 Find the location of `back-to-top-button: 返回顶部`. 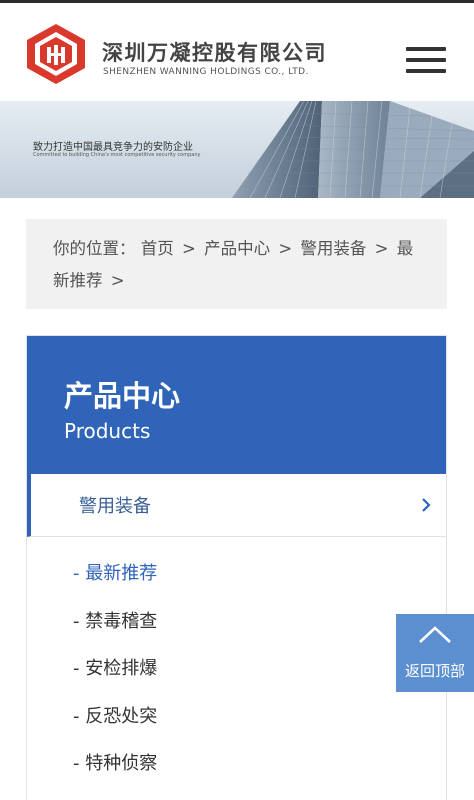

back-to-top-button: 返回顶部 is located at coordinates (435, 653).